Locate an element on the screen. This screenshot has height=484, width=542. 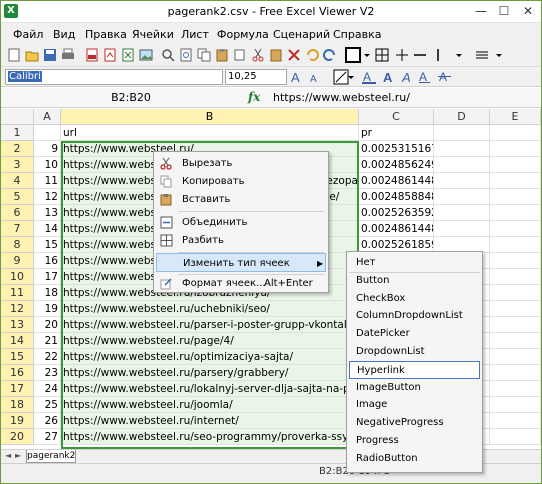
menu-edit: Правка is located at coordinates (106, 34).